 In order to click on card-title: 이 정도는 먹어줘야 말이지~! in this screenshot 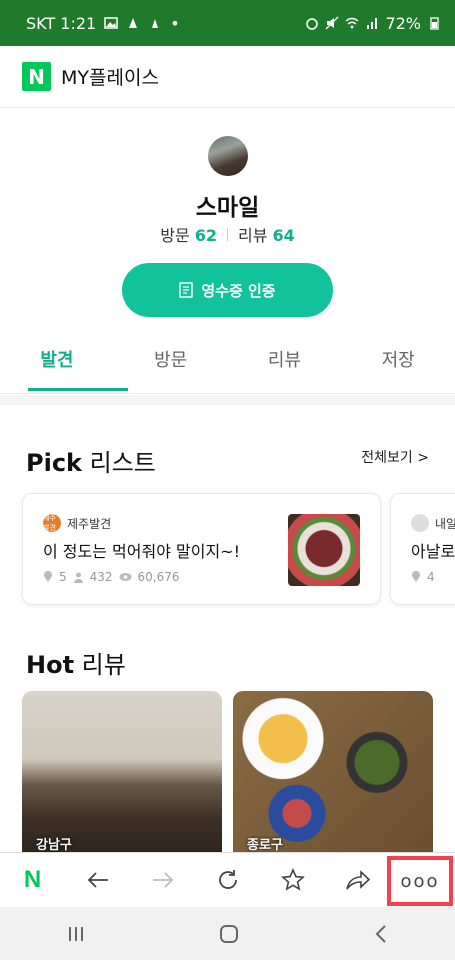, I will do `click(141, 551)`.